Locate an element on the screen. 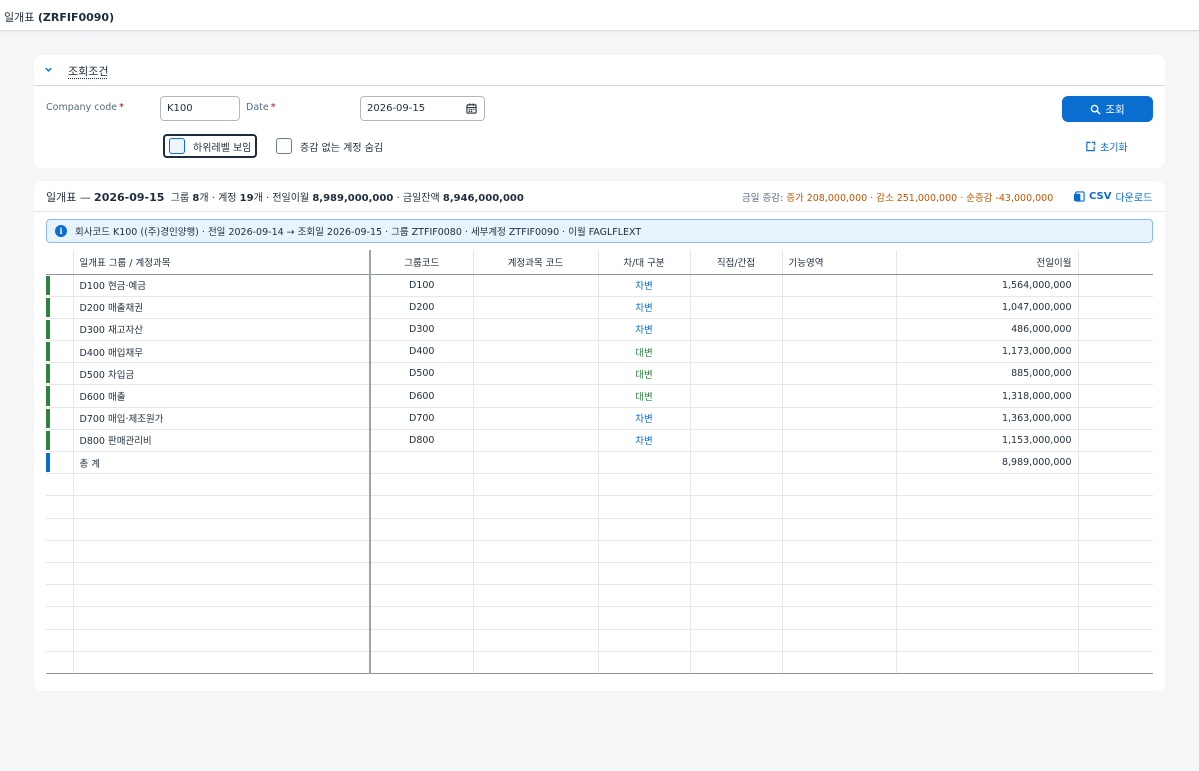 This screenshot has height=771, width=1199. csv-download-button: CSV 다운로드 is located at coordinates (1112, 196).